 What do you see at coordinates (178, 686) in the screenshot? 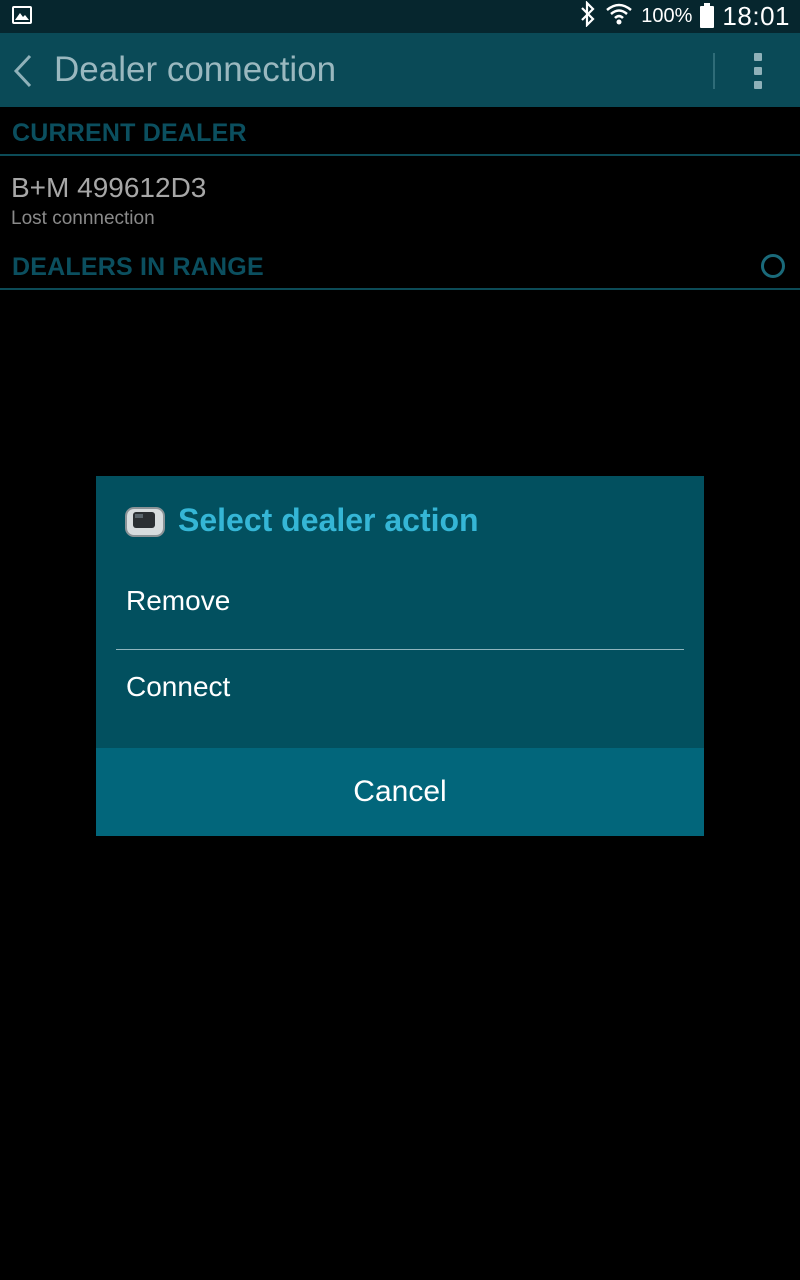
I see `connect-option-label: Connect` at bounding box center [178, 686].